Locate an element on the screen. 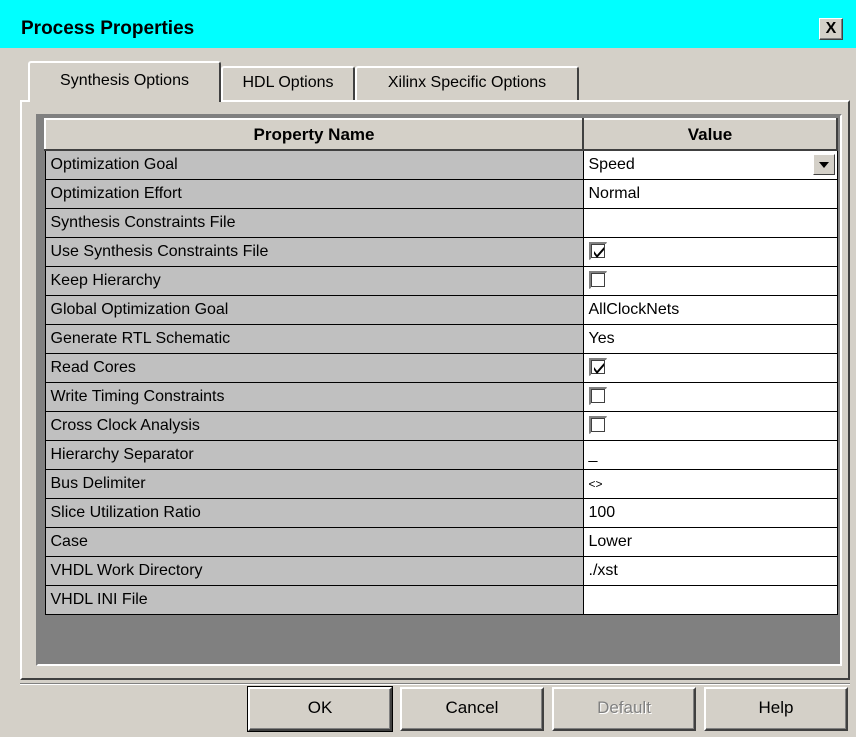 The image size is (856, 737). use-synthesis-constraints-checkbox is located at coordinates (597, 251).